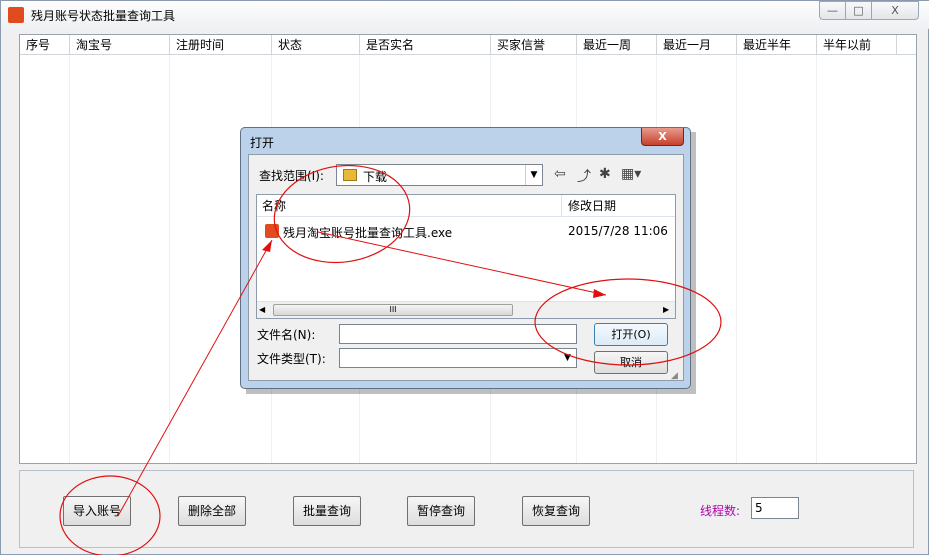  I want to click on scroll-right-icon: ▶, so click(666, 309).